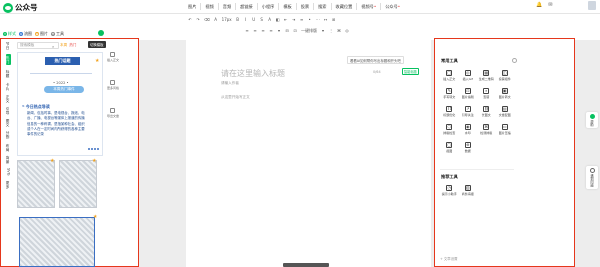 The width and height of the screenshot is (600, 267). I want to click on menu-item: 公众号•, so click(392, 6).